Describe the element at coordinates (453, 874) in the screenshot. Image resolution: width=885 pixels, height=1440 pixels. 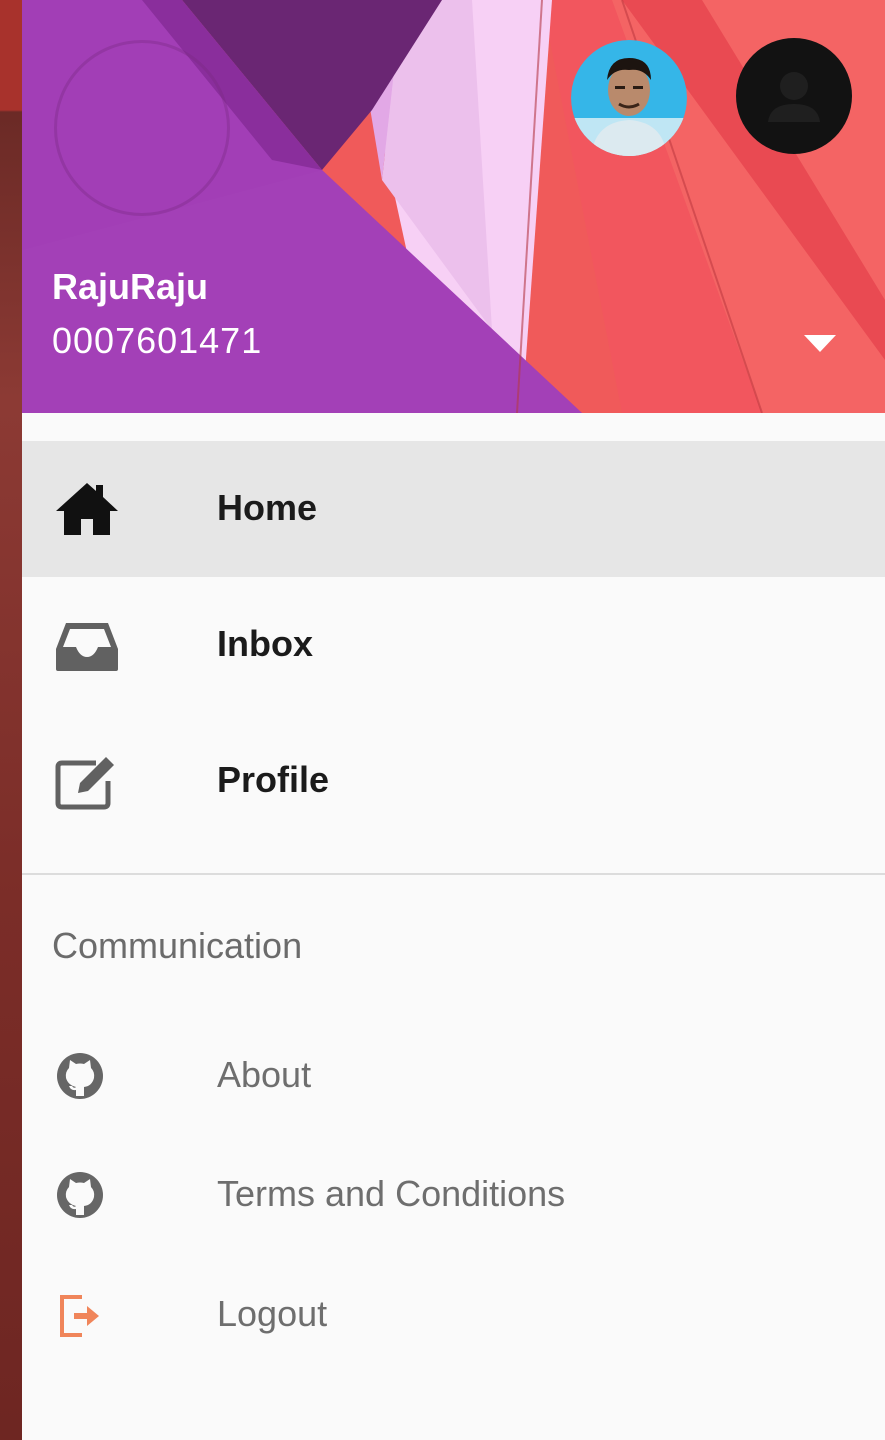
I see `section-divider` at that location.